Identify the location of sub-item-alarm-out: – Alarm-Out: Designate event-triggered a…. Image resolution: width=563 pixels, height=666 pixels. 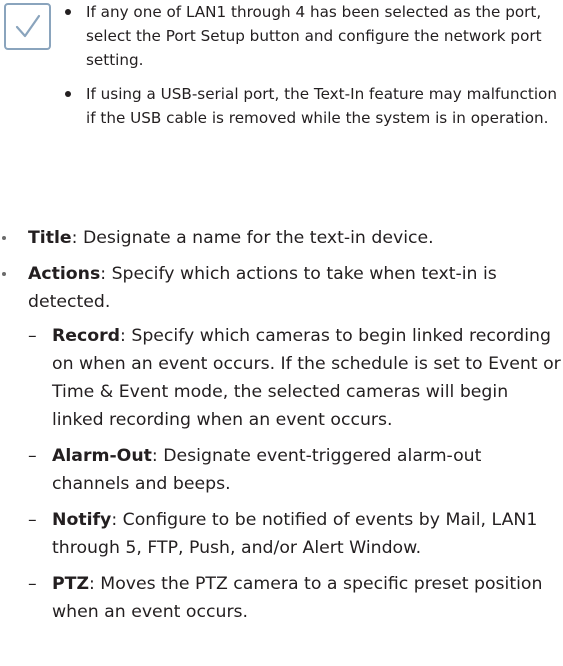
(295, 470).